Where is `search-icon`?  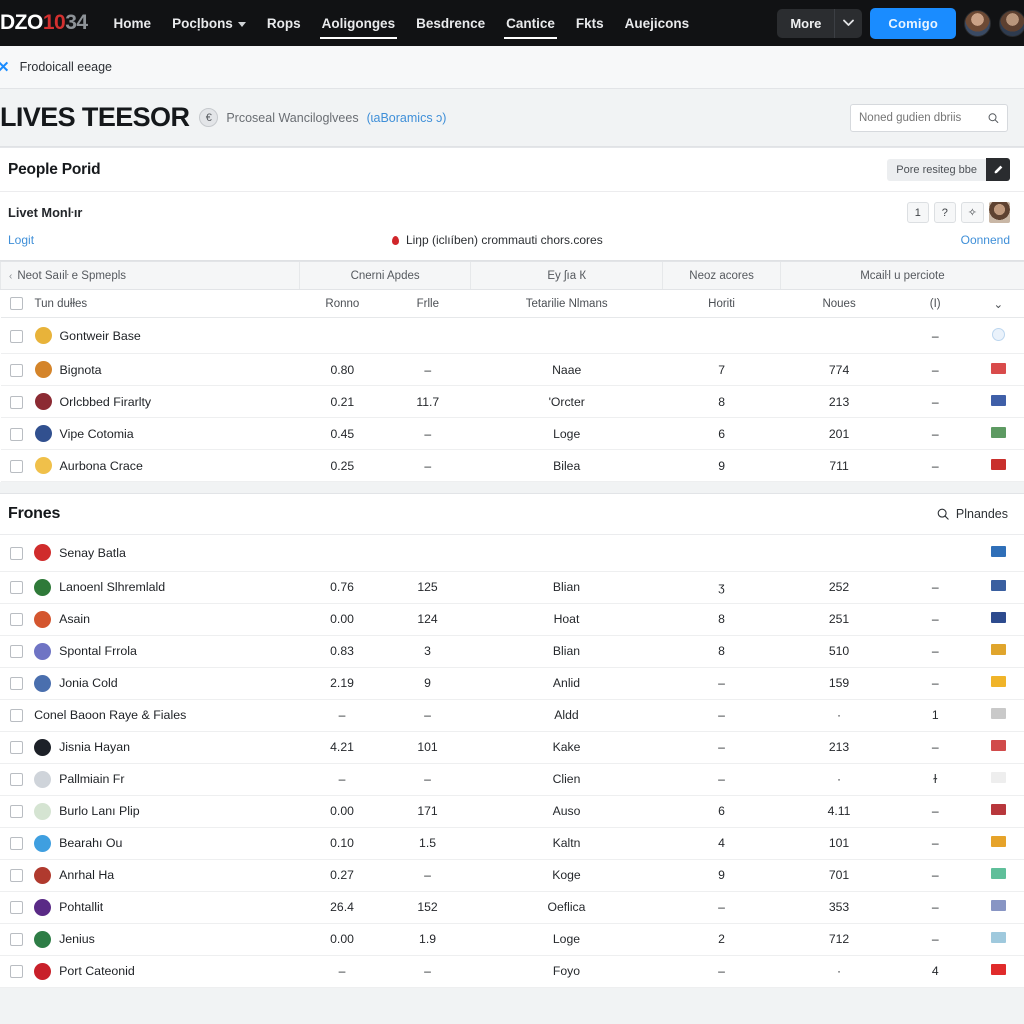
search-icon is located at coordinates (993, 117).